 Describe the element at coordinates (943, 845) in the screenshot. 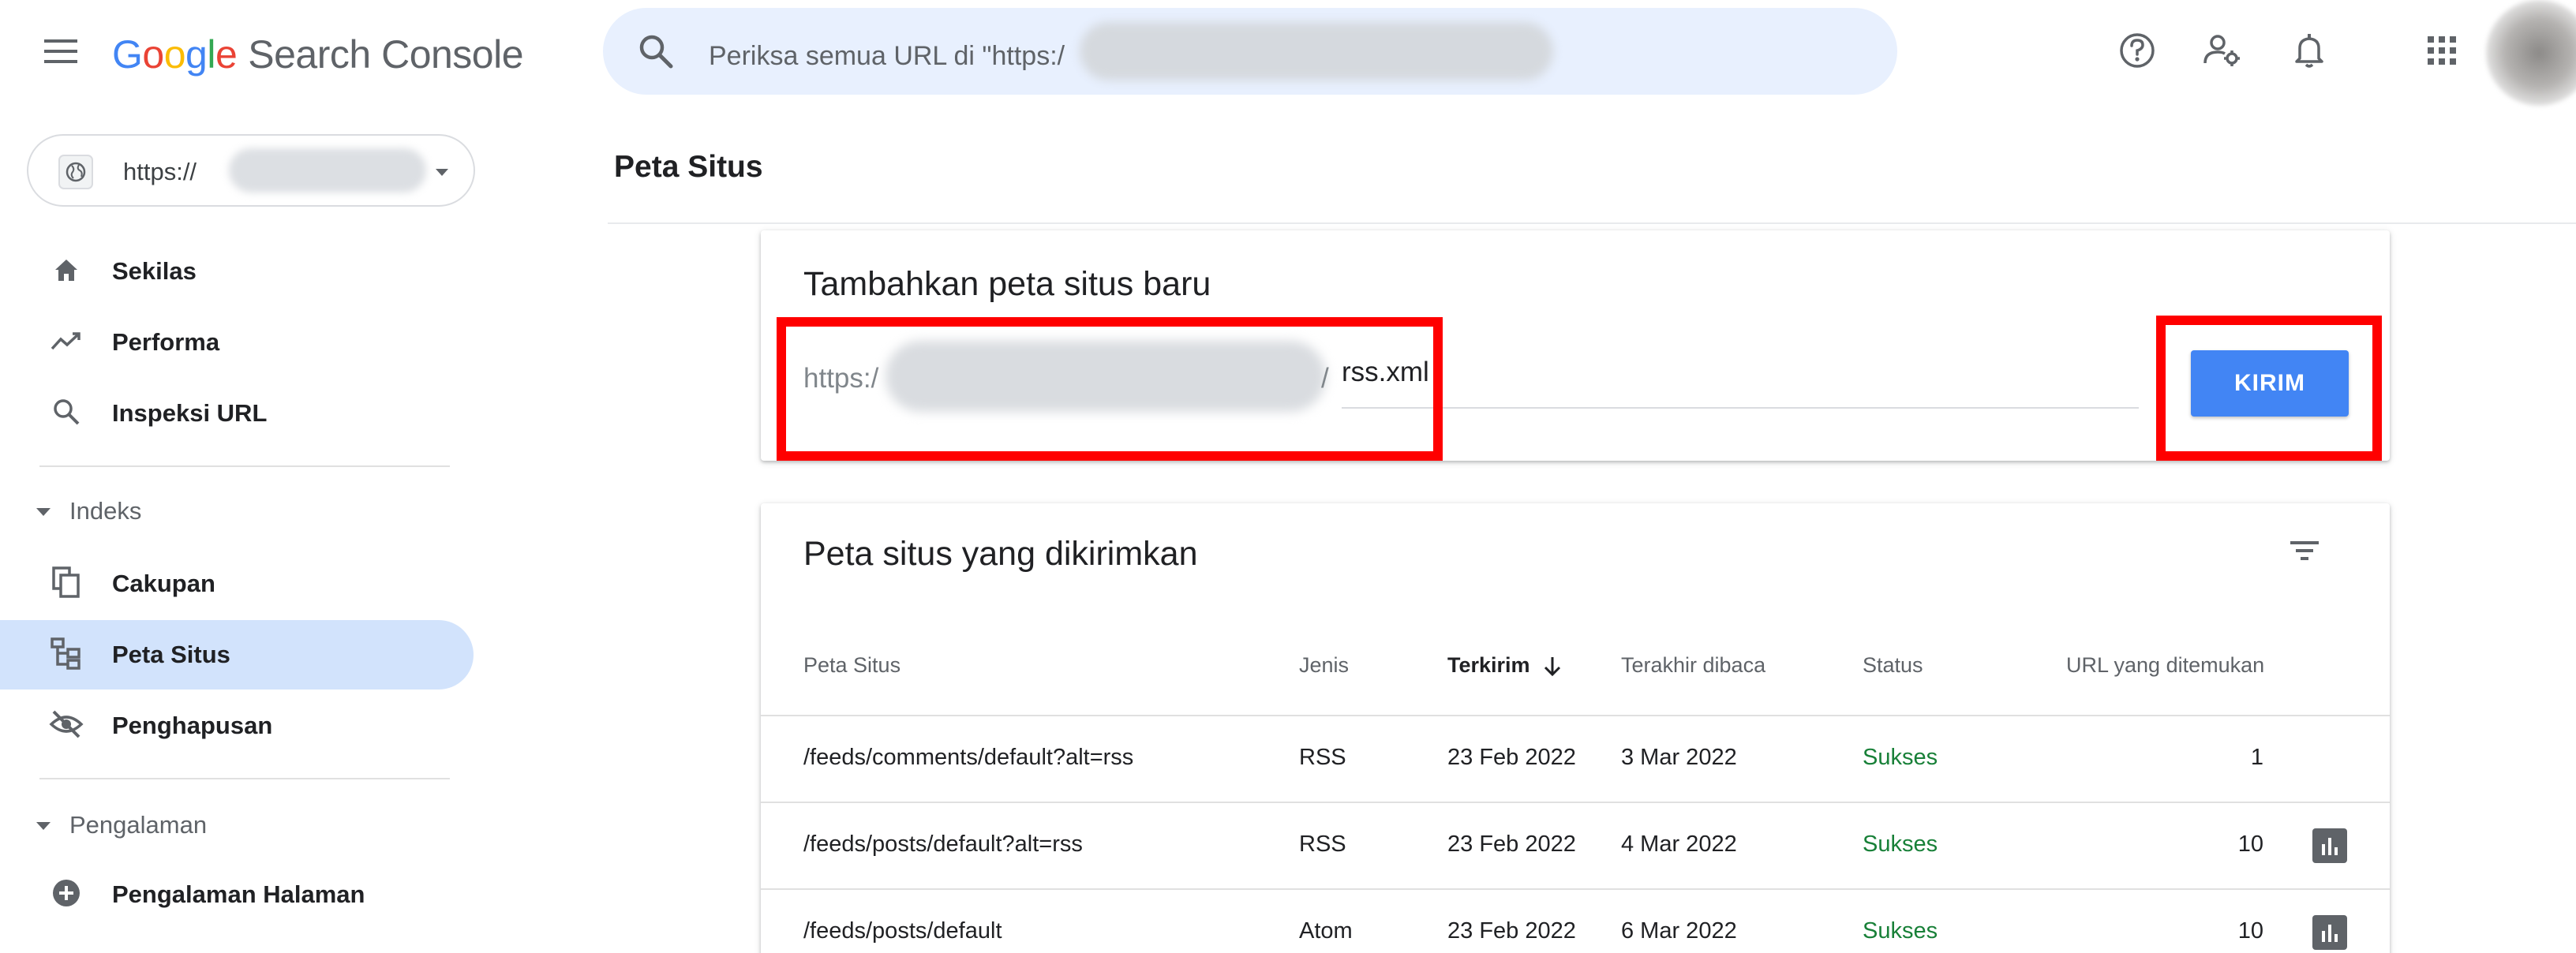

I see `cell-sitemap: /feeds/posts/default?alt=rss` at that location.